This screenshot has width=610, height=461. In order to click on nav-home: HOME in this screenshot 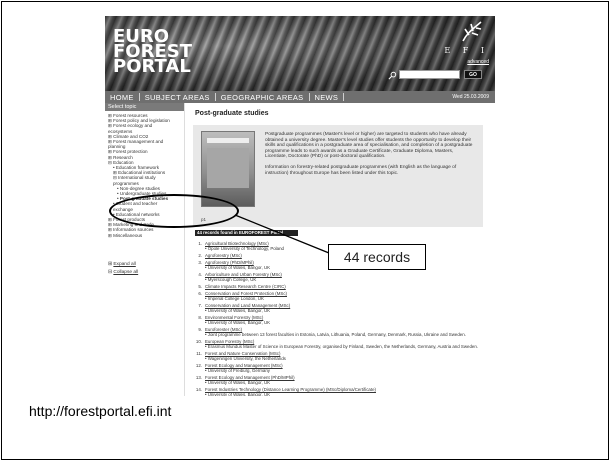, I will do `click(122, 97)`.